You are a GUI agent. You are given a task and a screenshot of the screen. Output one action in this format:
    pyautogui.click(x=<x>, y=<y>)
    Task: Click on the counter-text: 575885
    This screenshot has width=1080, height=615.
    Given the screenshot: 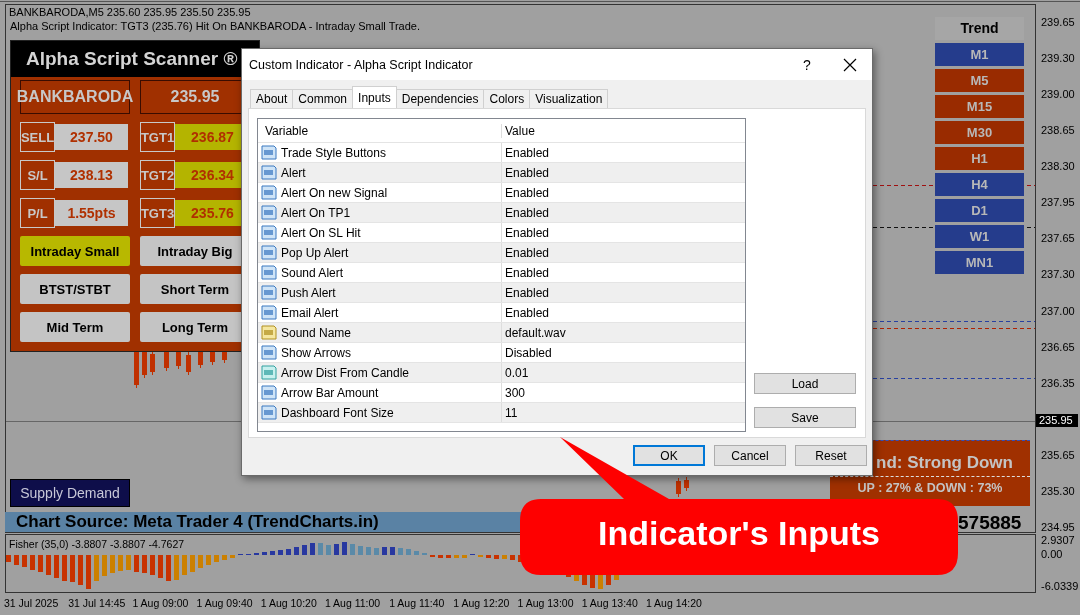 What is the action you would take?
    pyautogui.click(x=990, y=523)
    